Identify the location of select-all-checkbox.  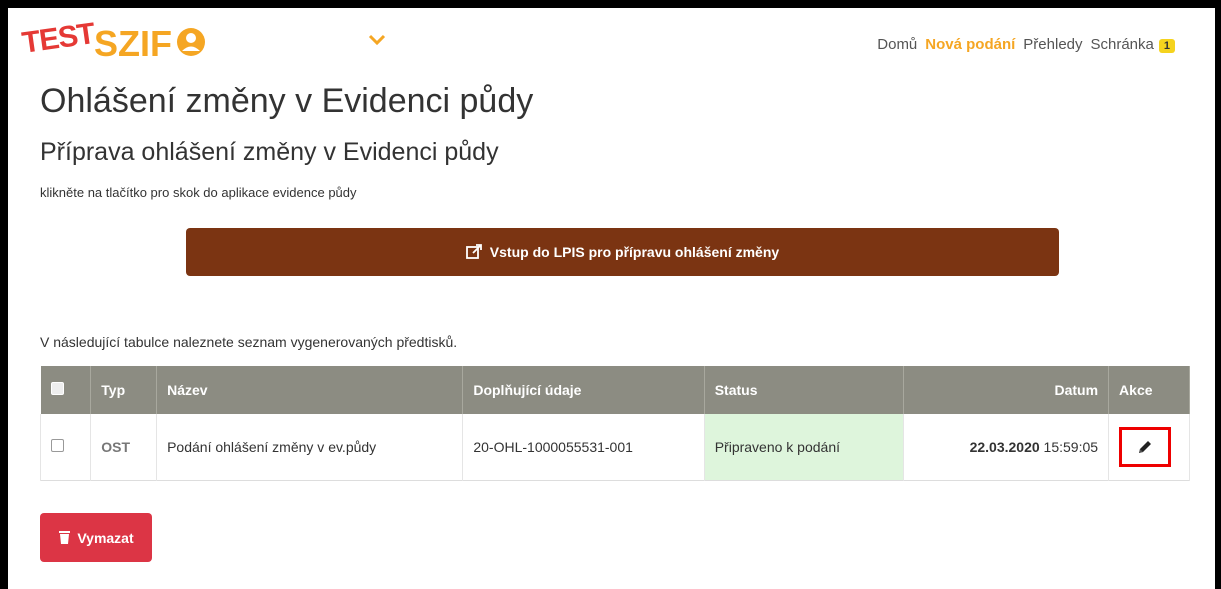
(57, 388).